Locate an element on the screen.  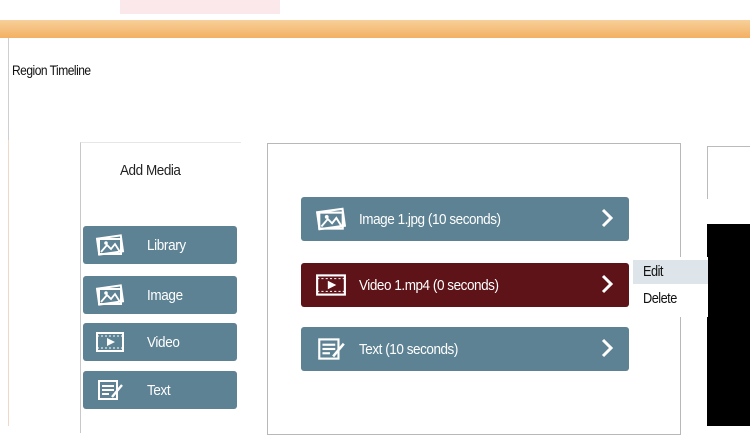
window-titlebar is located at coordinates (375, 29).